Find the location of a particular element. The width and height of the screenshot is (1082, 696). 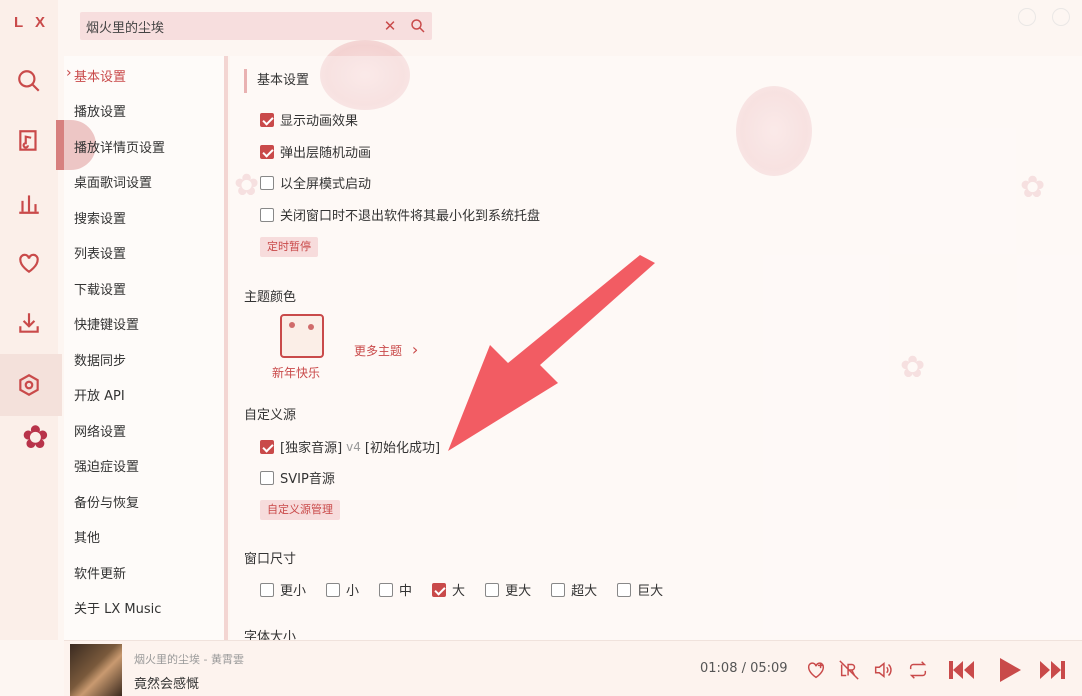

nav-item-backup: 备份与恢复 is located at coordinates (106, 501).